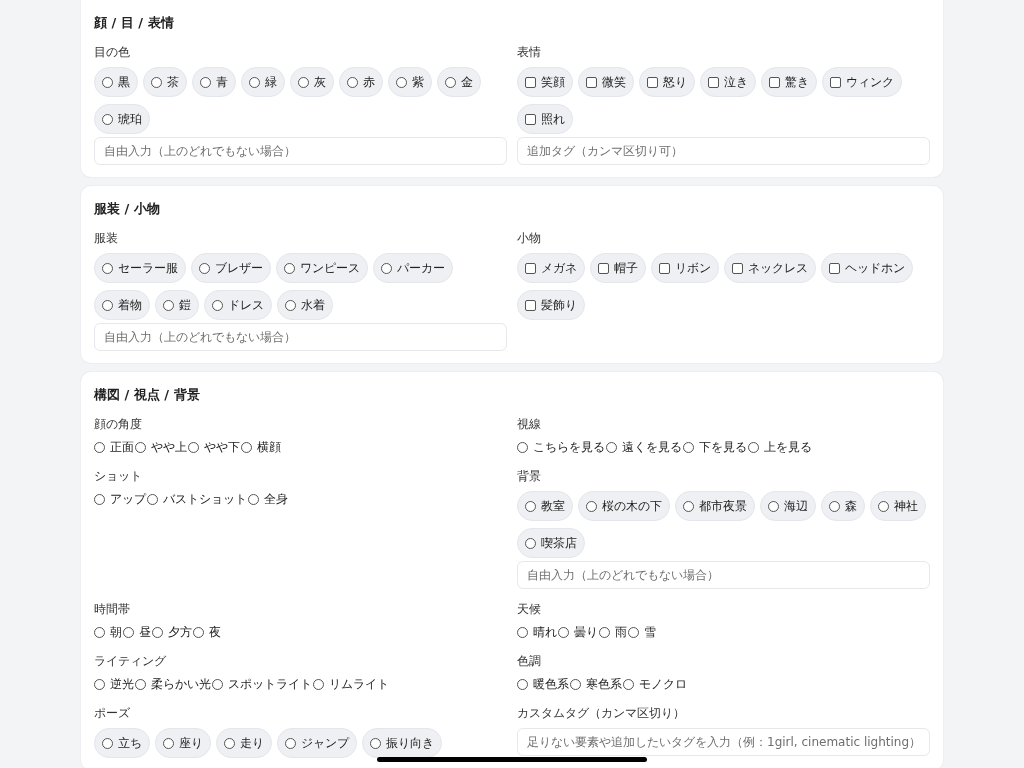  I want to click on radio-chip: ドレス, so click(238, 305).